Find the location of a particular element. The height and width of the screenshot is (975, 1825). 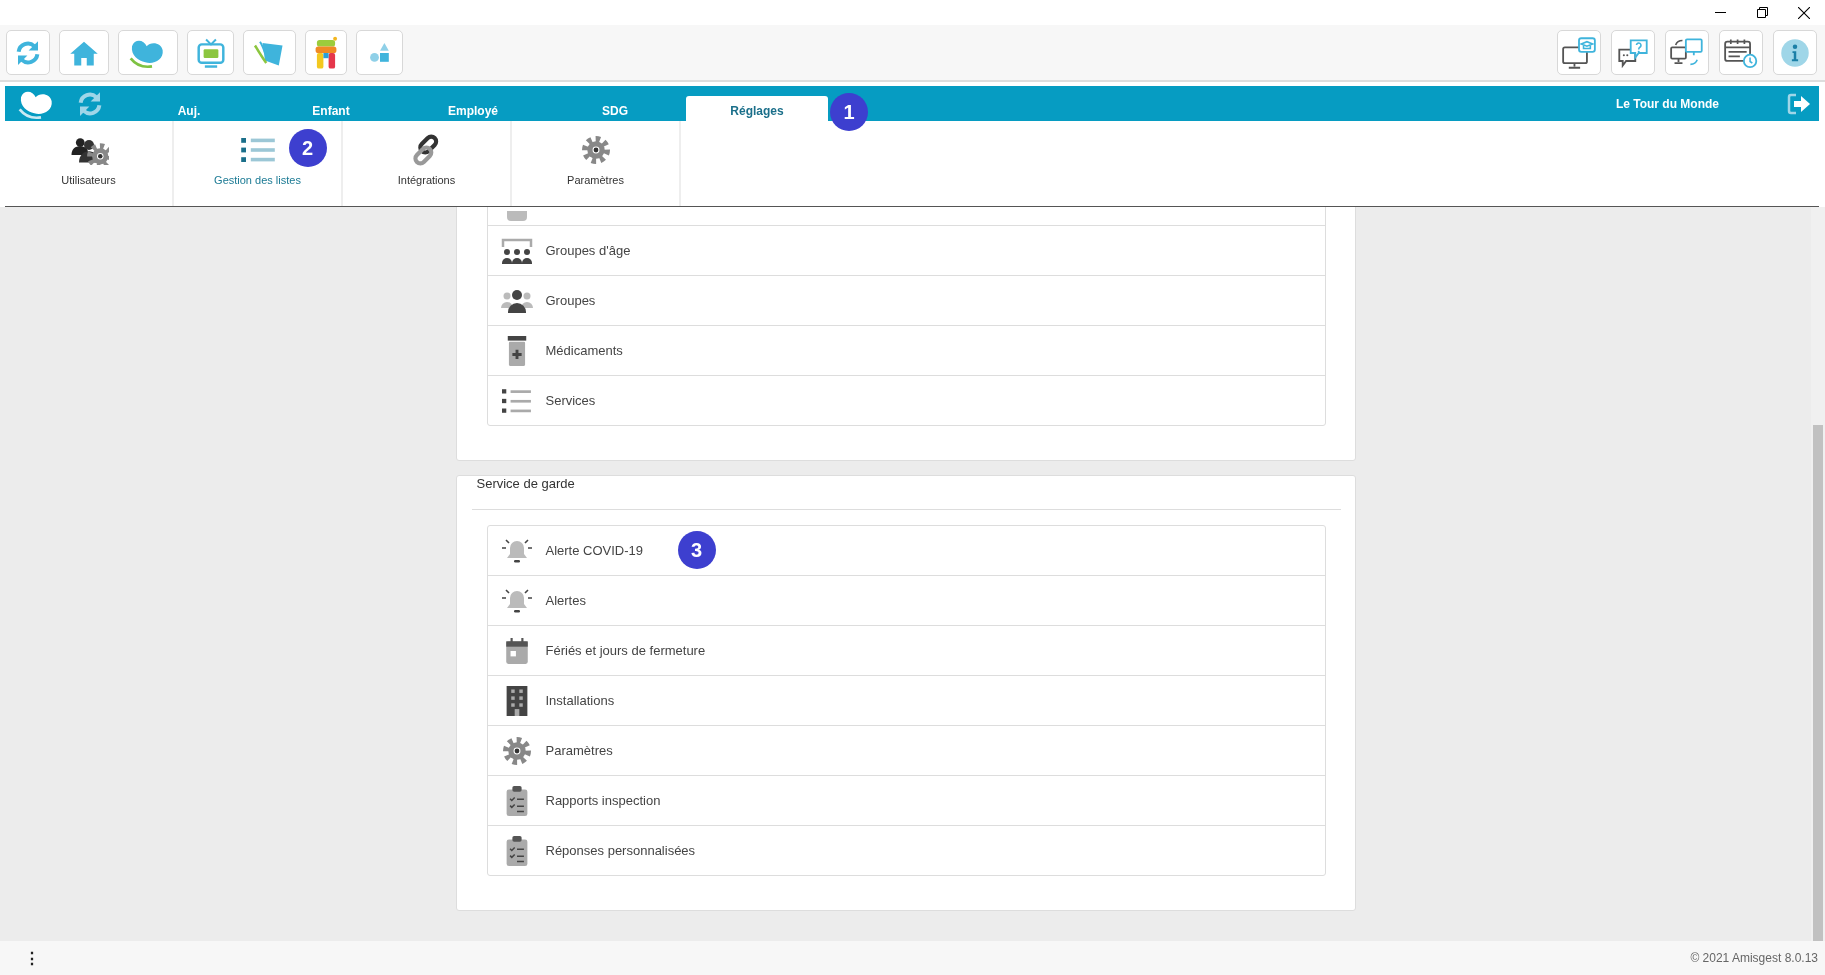

info-icon is located at coordinates (1795, 52).